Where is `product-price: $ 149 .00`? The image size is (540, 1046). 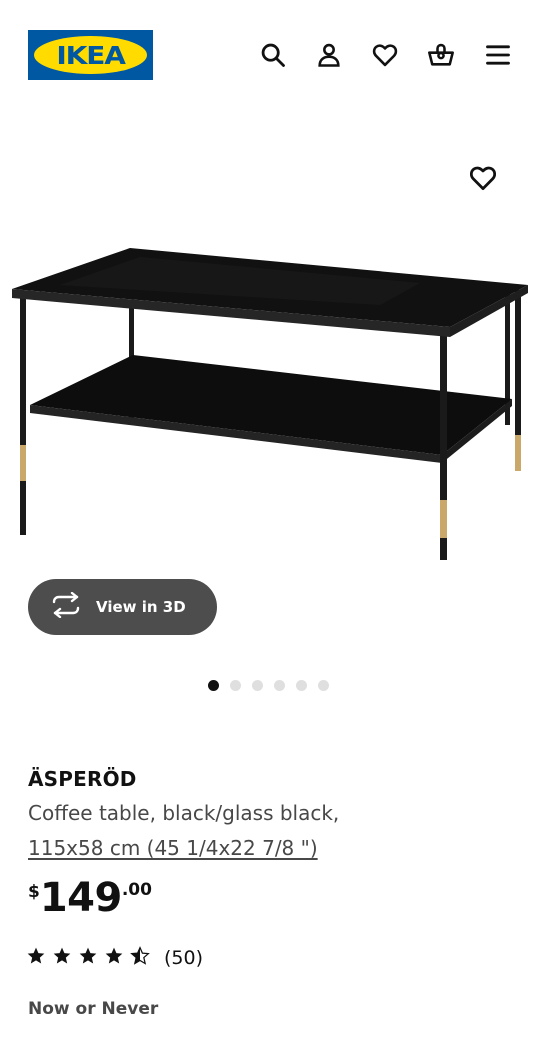 product-price: $ 149 .00 is located at coordinates (90, 898).